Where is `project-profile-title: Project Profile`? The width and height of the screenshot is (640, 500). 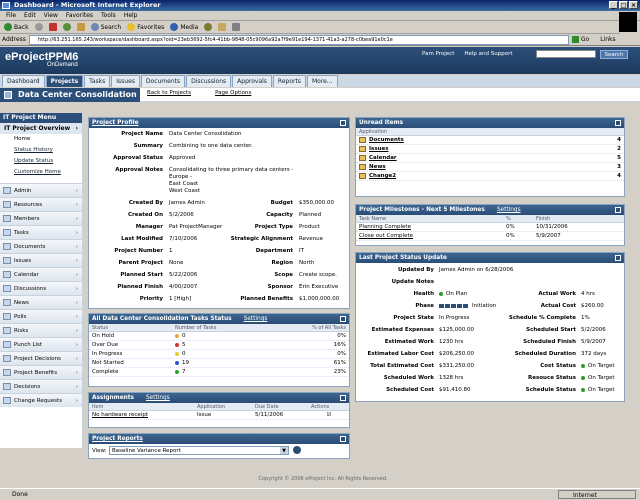
project-profile-title: Project Profile is located at coordinates (115, 123).